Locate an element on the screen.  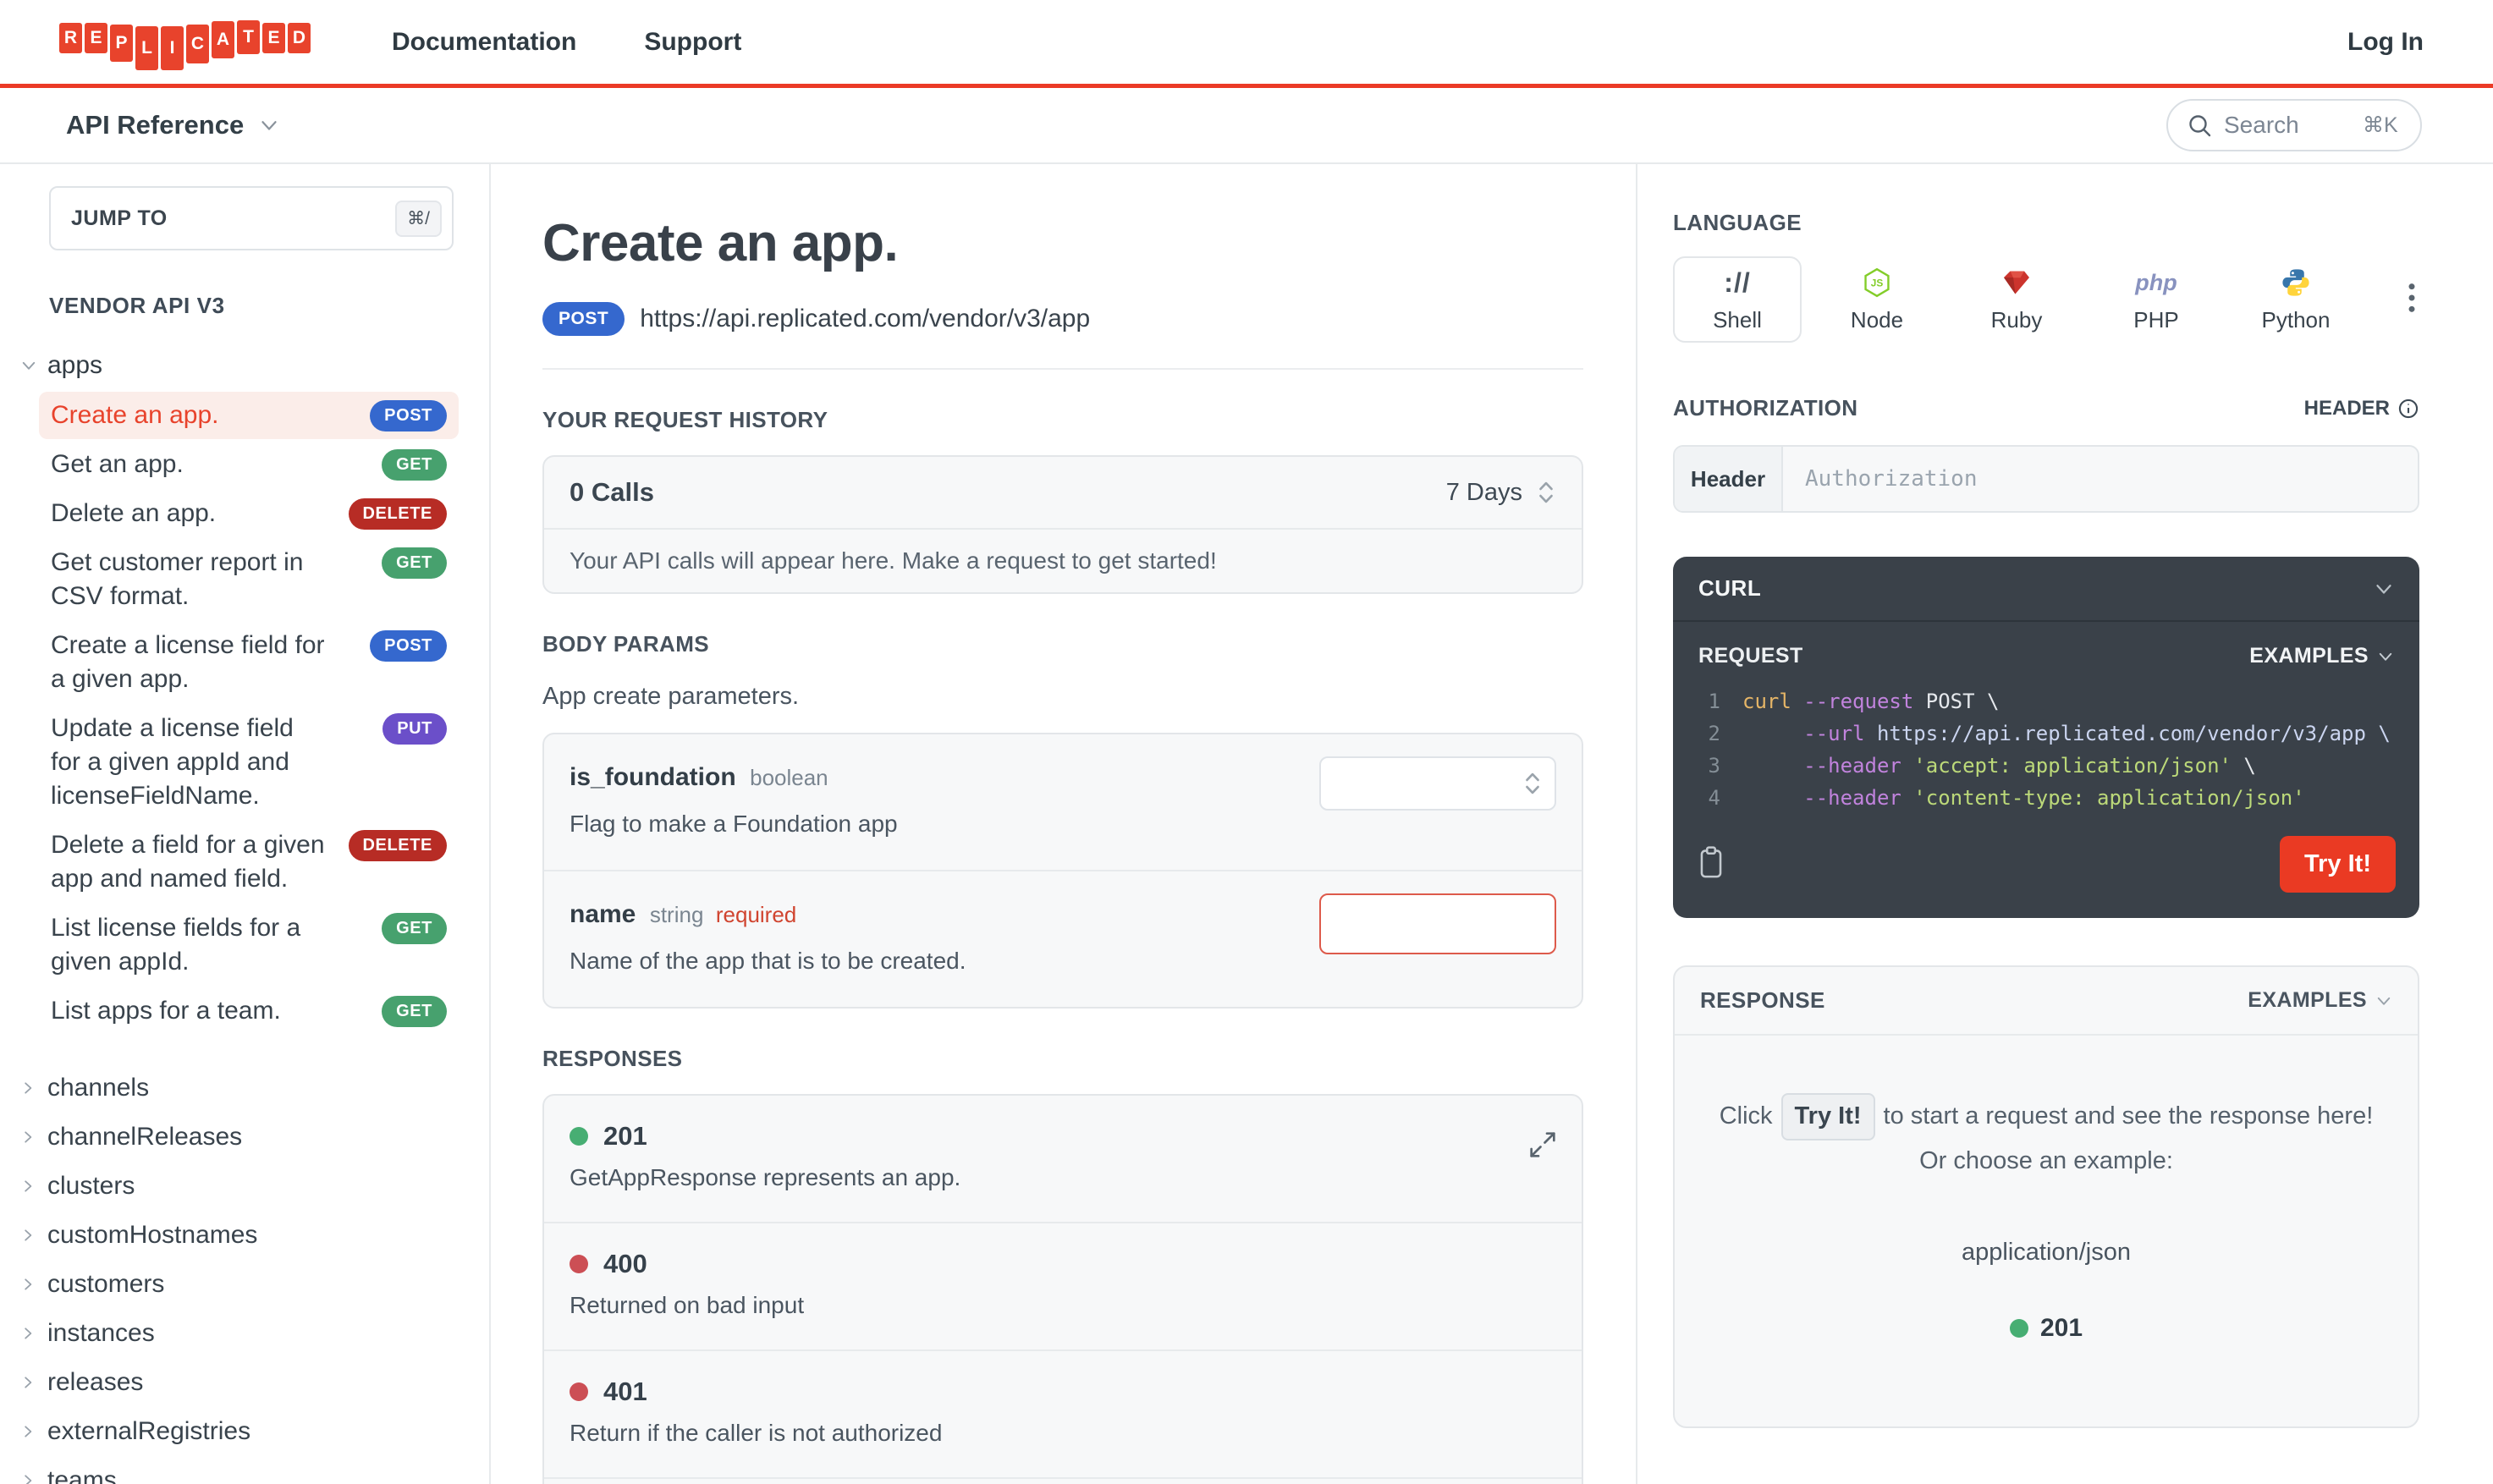
nav-link-support: Support is located at coordinates (692, 42).